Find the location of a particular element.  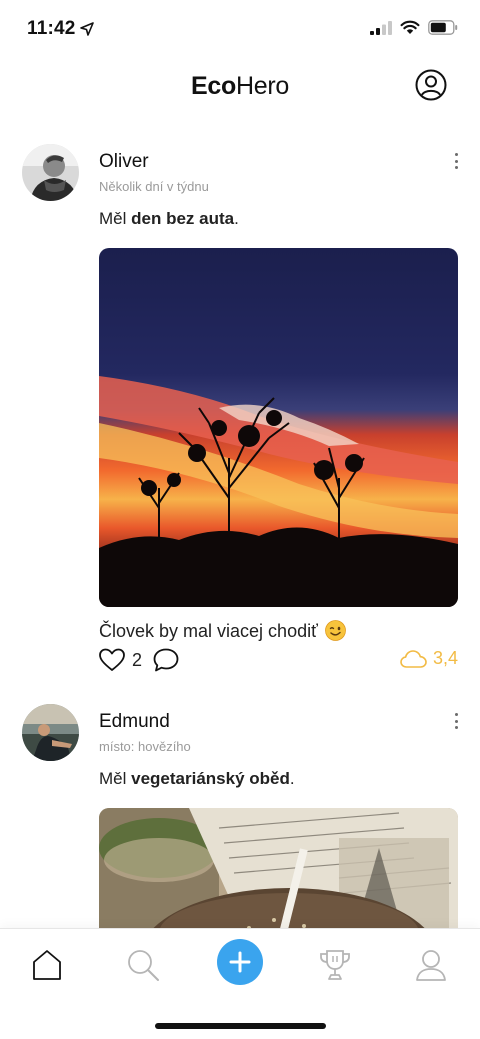

plus-icon is located at coordinates (240, 962).